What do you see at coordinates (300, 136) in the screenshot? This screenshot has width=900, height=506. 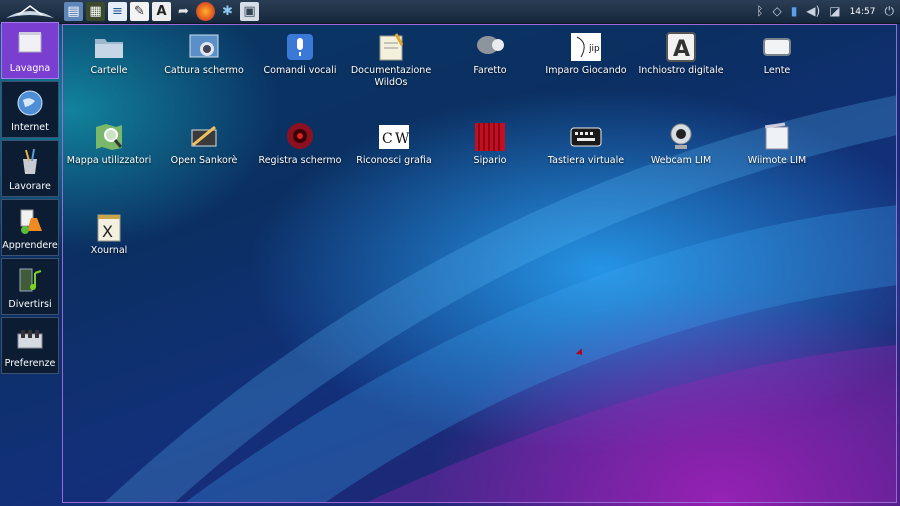 I see `record-icon` at bounding box center [300, 136].